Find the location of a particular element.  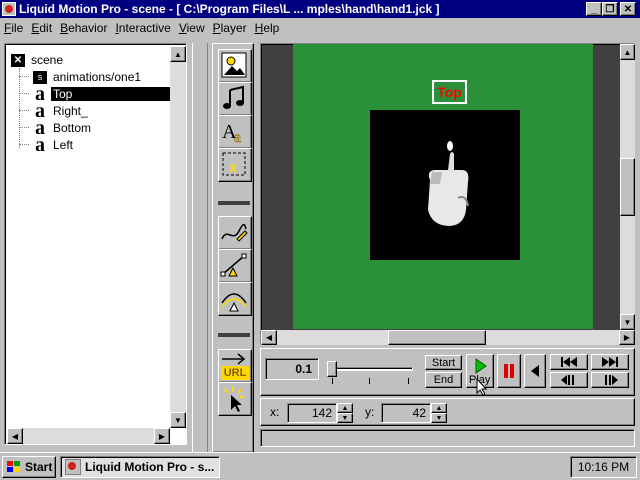

stage-scroll-down-button: ▼ is located at coordinates (627, 322).